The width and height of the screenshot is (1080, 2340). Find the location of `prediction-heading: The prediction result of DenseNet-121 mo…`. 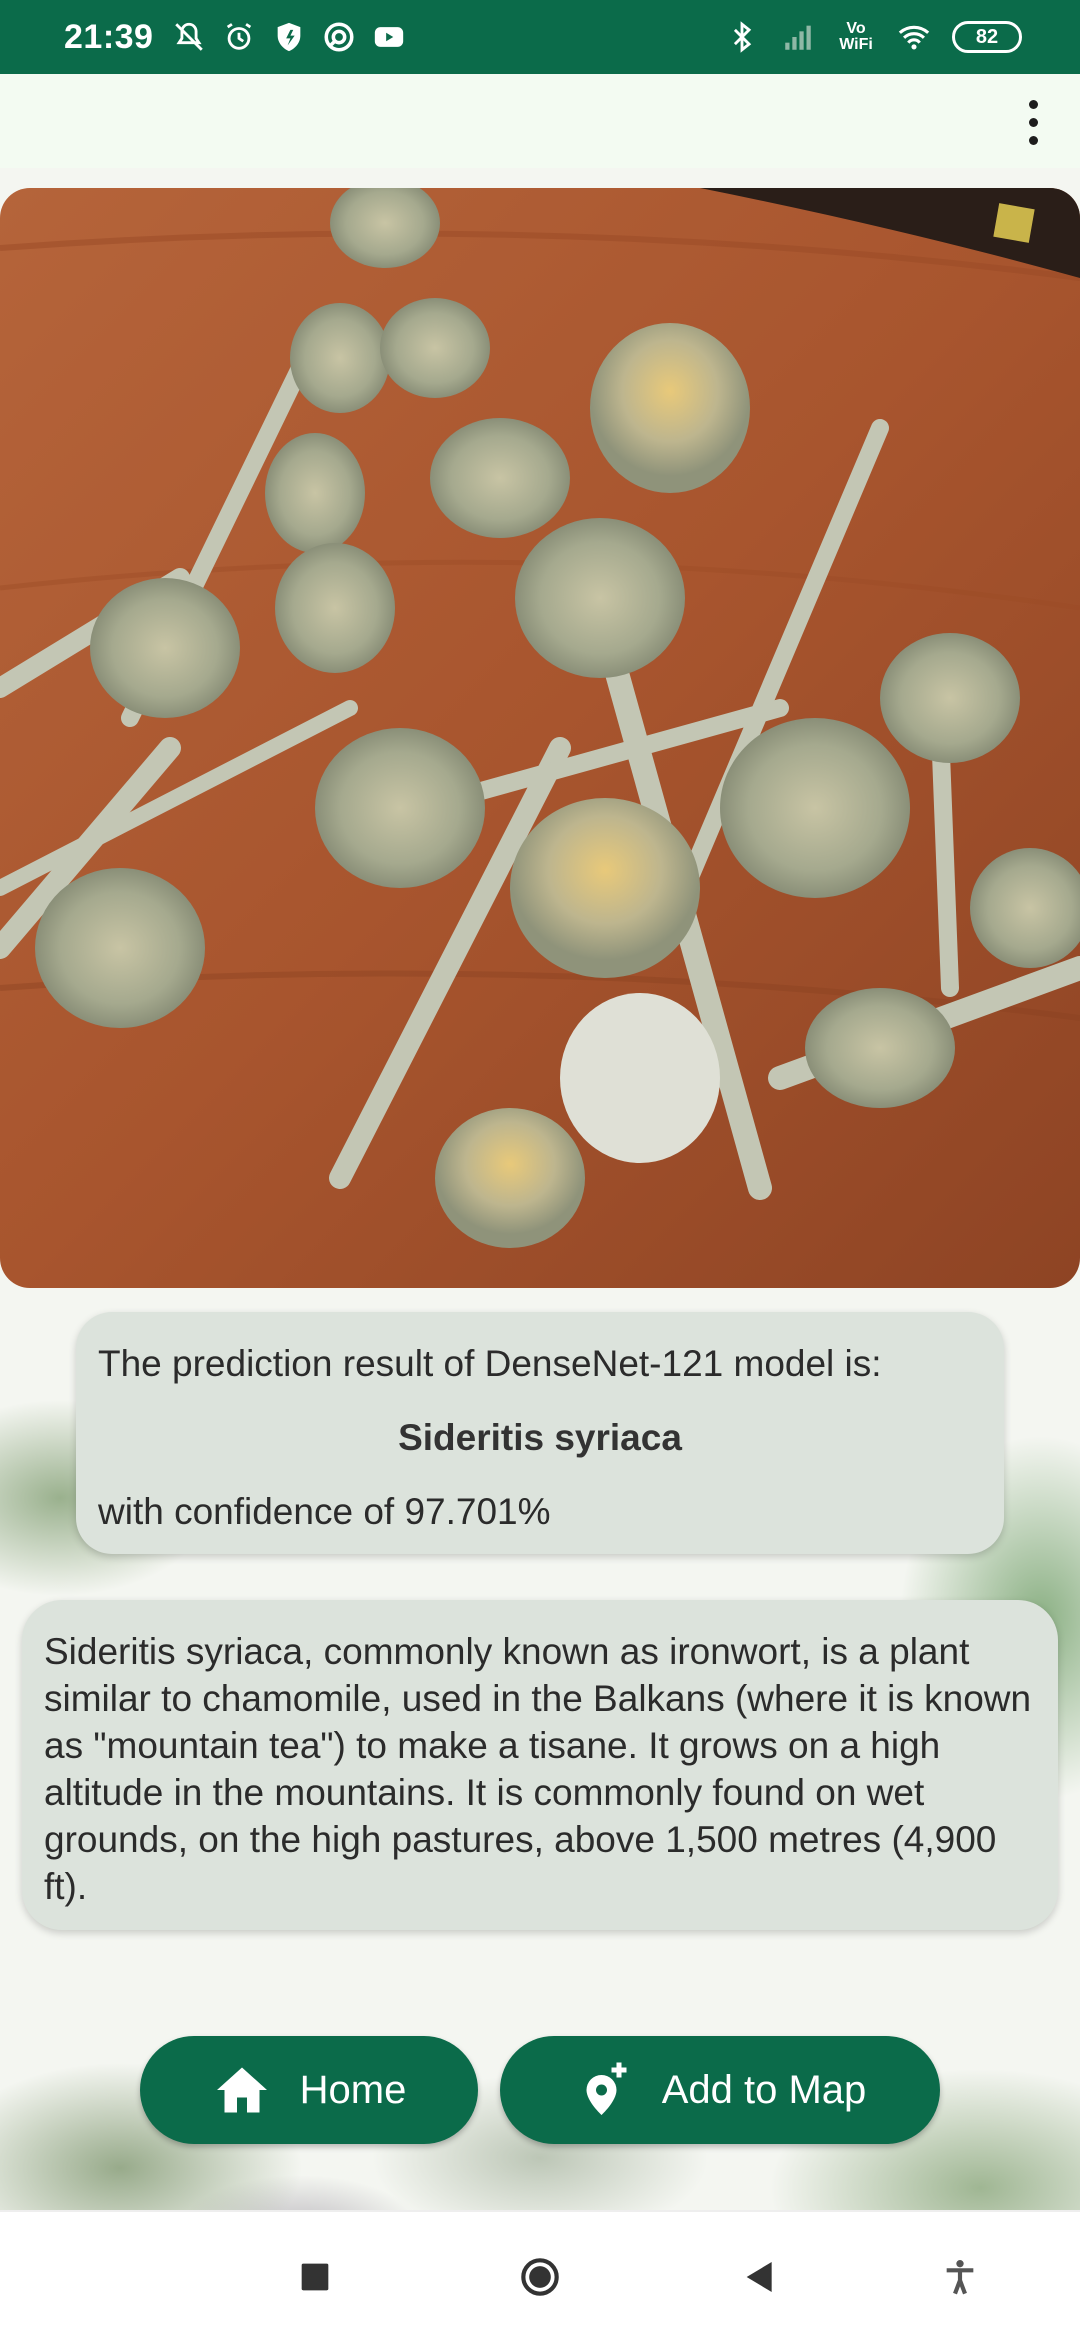

prediction-heading: The prediction result of DenseNet-121 mo… is located at coordinates (490, 1363).